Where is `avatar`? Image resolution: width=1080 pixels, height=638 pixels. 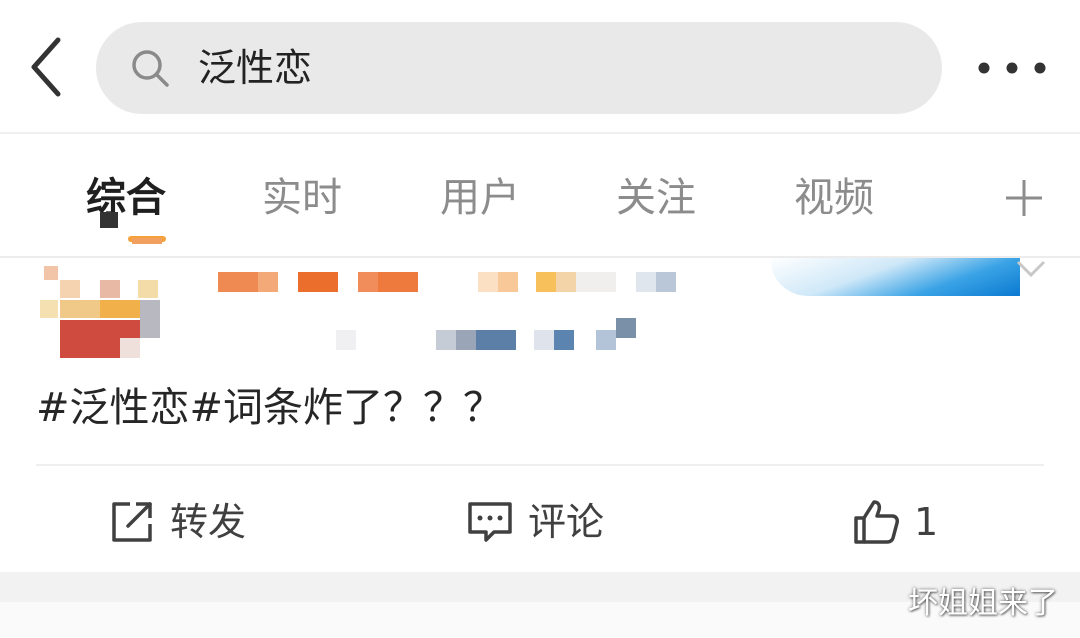
avatar is located at coordinates (100, 314).